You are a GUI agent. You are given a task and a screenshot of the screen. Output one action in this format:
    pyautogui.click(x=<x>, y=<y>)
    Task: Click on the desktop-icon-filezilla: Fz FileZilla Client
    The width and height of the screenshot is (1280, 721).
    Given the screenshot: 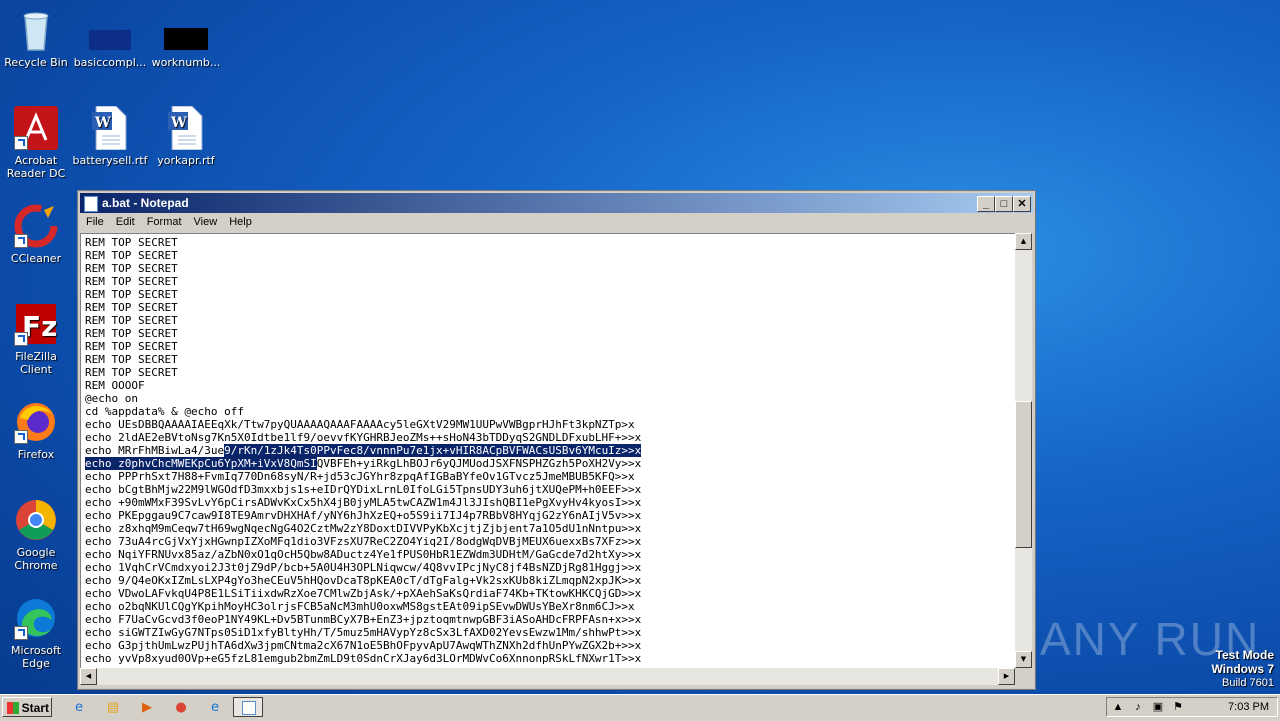 What is the action you would take?
    pyautogui.click(x=37, y=339)
    